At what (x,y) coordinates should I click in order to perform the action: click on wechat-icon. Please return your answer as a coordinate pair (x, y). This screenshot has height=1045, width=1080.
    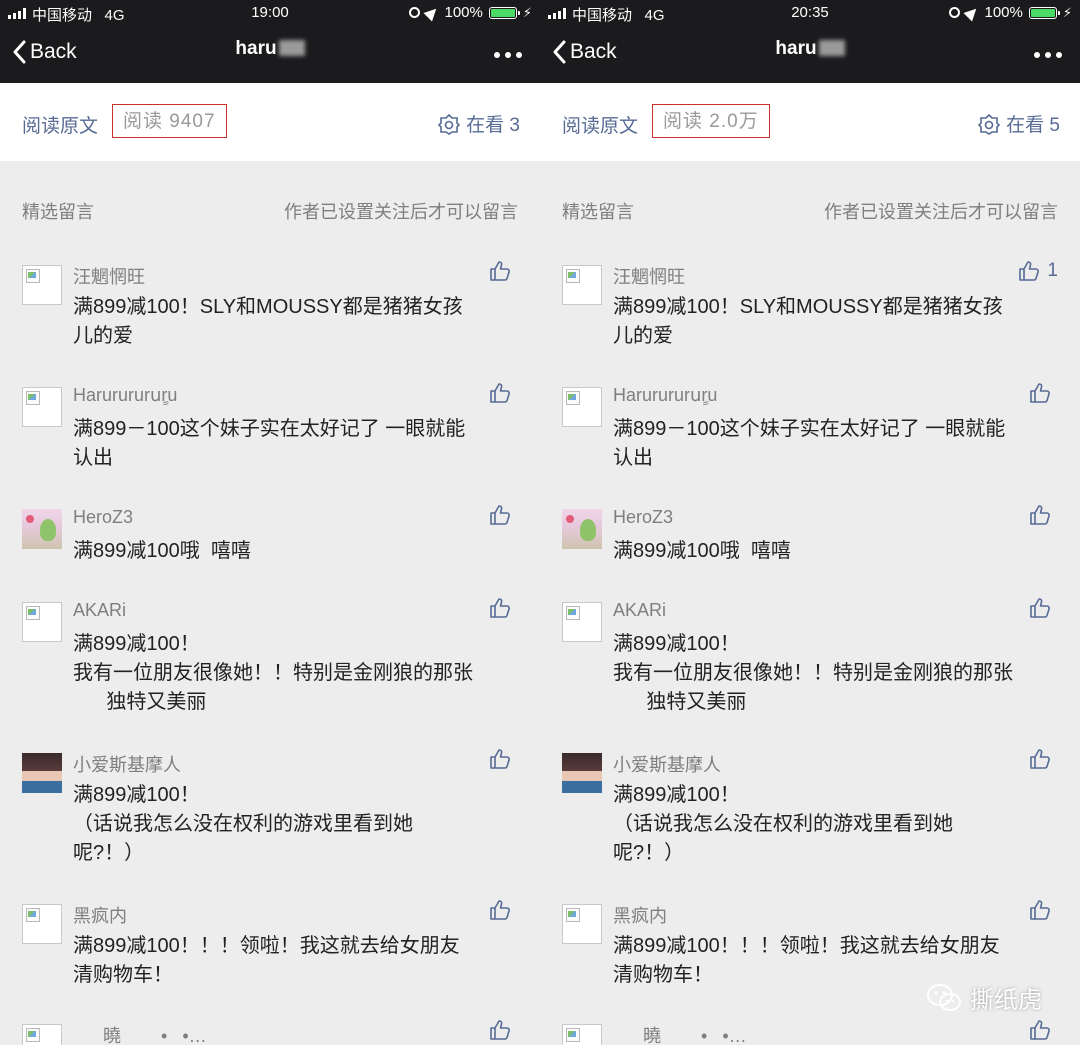
    Looking at the image, I should click on (944, 997).